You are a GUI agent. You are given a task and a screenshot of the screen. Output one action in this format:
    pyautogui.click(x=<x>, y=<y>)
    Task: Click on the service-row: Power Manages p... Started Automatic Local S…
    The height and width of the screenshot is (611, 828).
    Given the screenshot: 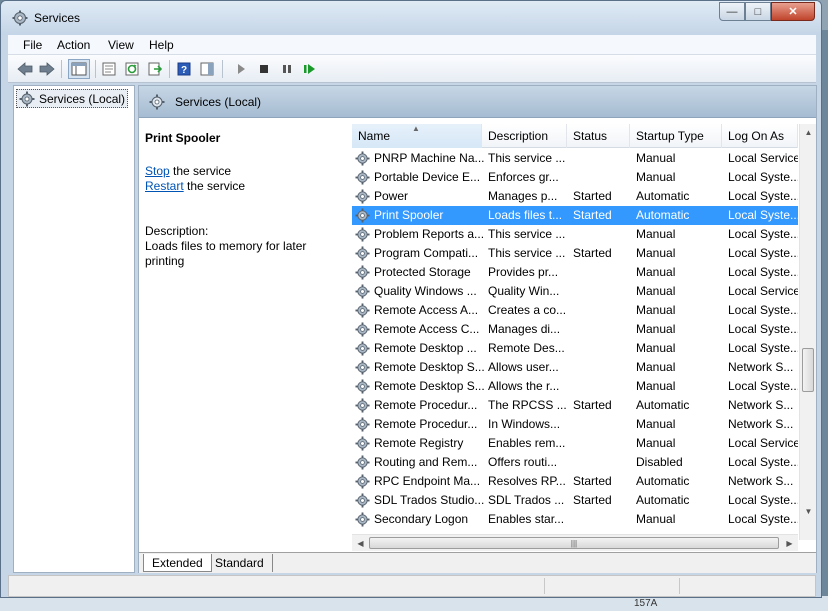 What is the action you would take?
    pyautogui.click(x=575, y=196)
    